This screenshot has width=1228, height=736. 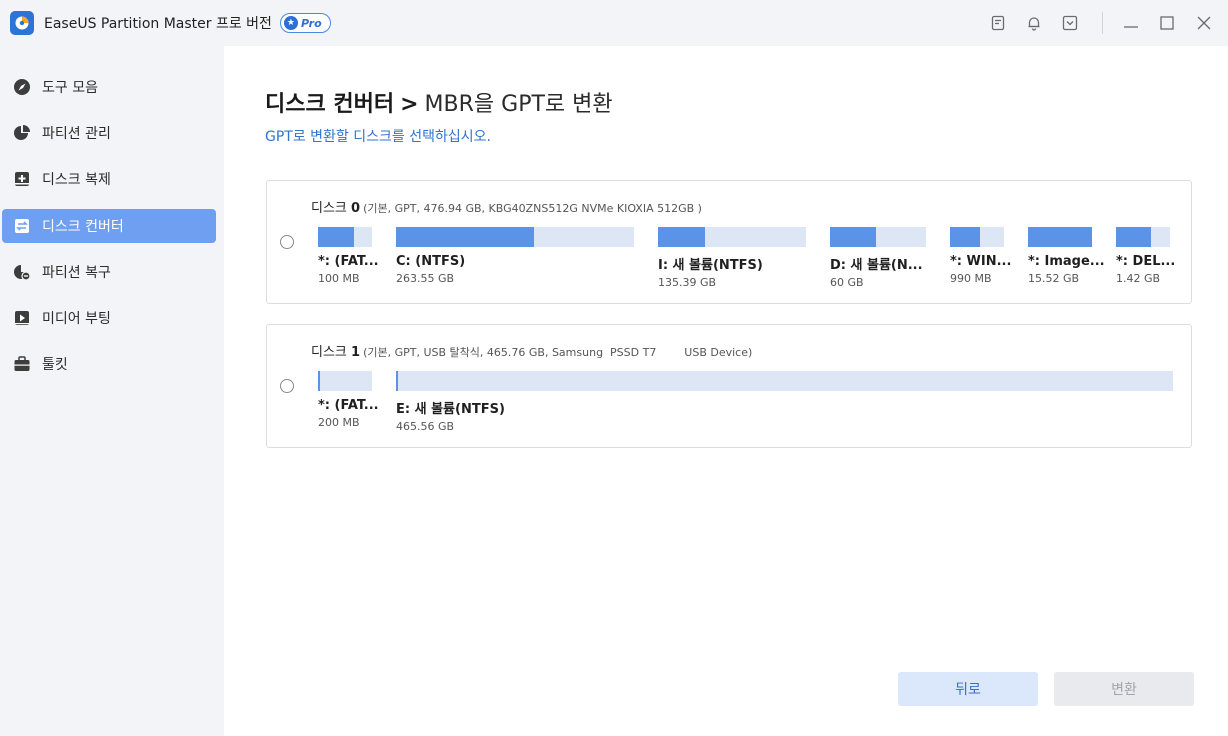 What do you see at coordinates (1054, 278) in the screenshot?
I see `partition-size: 15.52 GB` at bounding box center [1054, 278].